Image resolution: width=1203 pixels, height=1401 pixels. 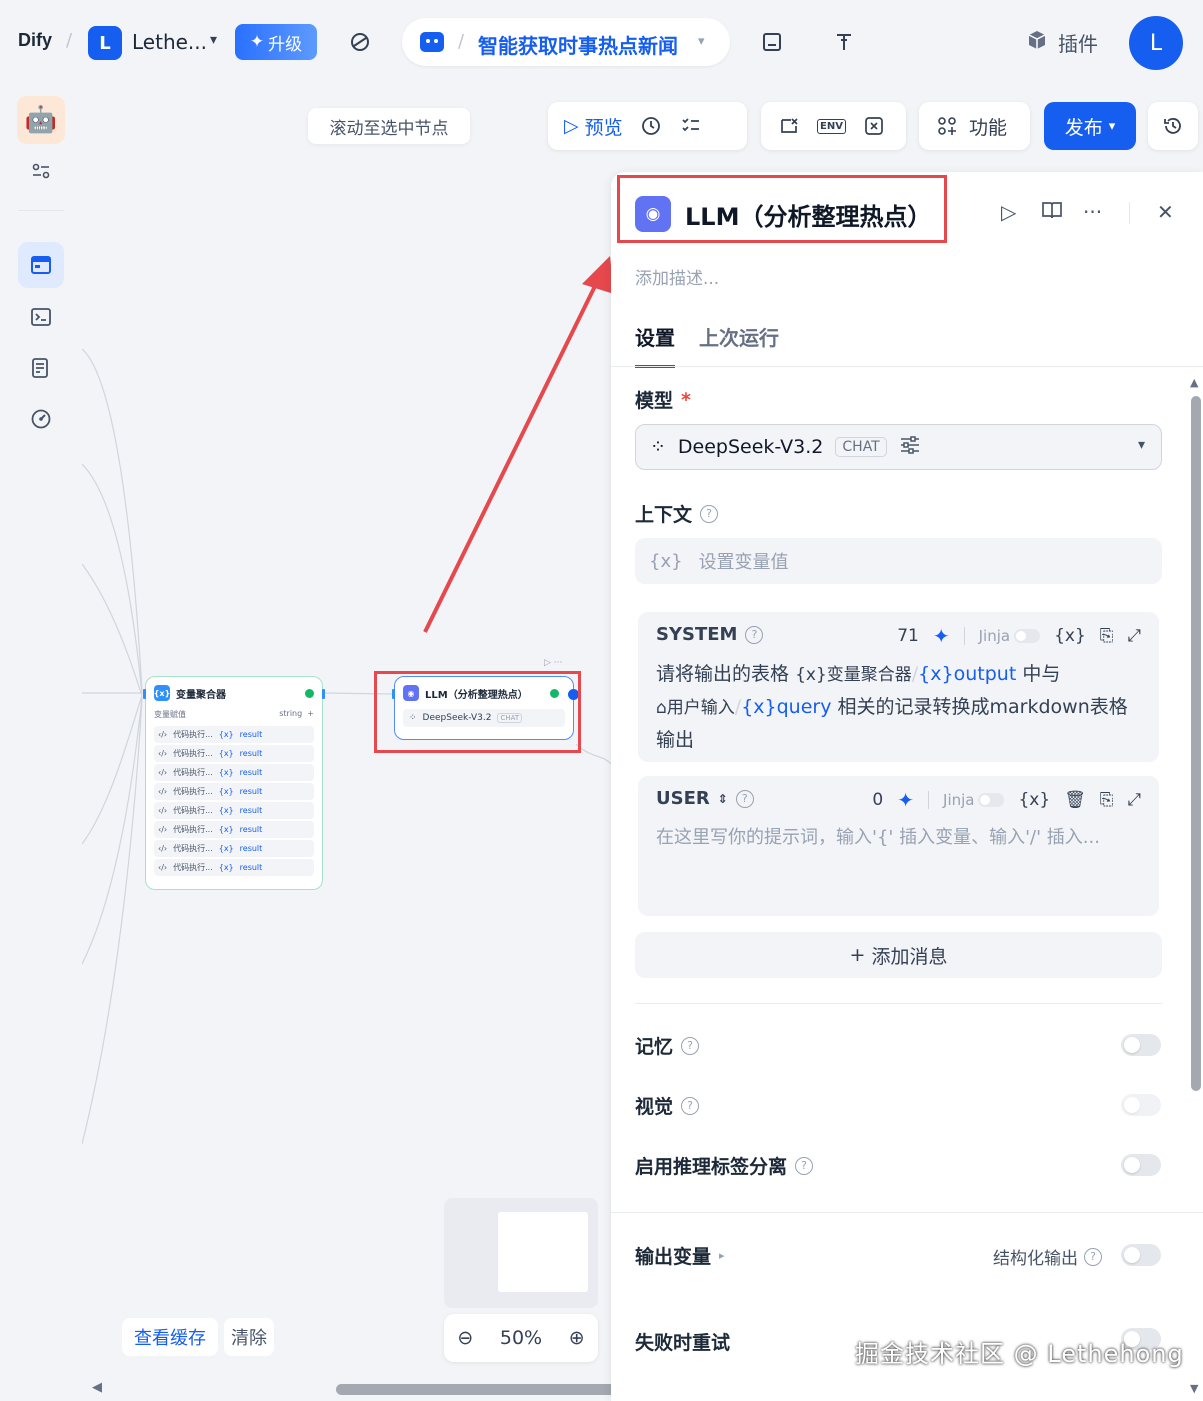 I want to click on tab-last-run: 上次运行, so click(x=739, y=345).